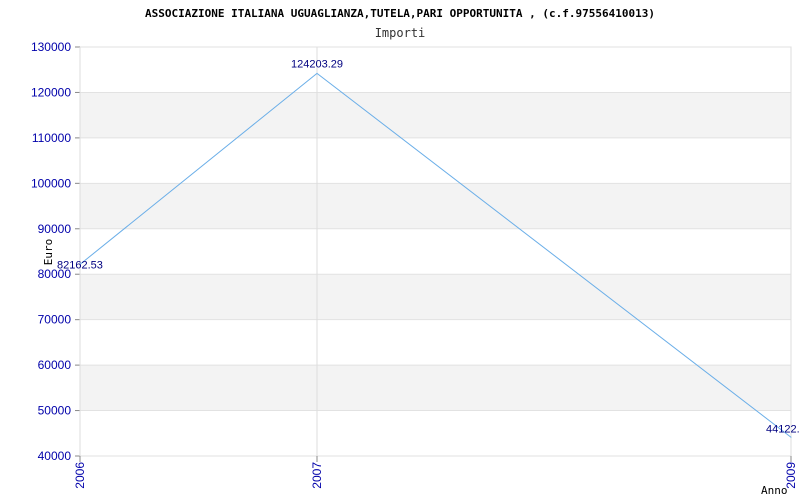 This screenshot has height=500, width=800. I want to click on y-axis-label: Euro, so click(48, 252).